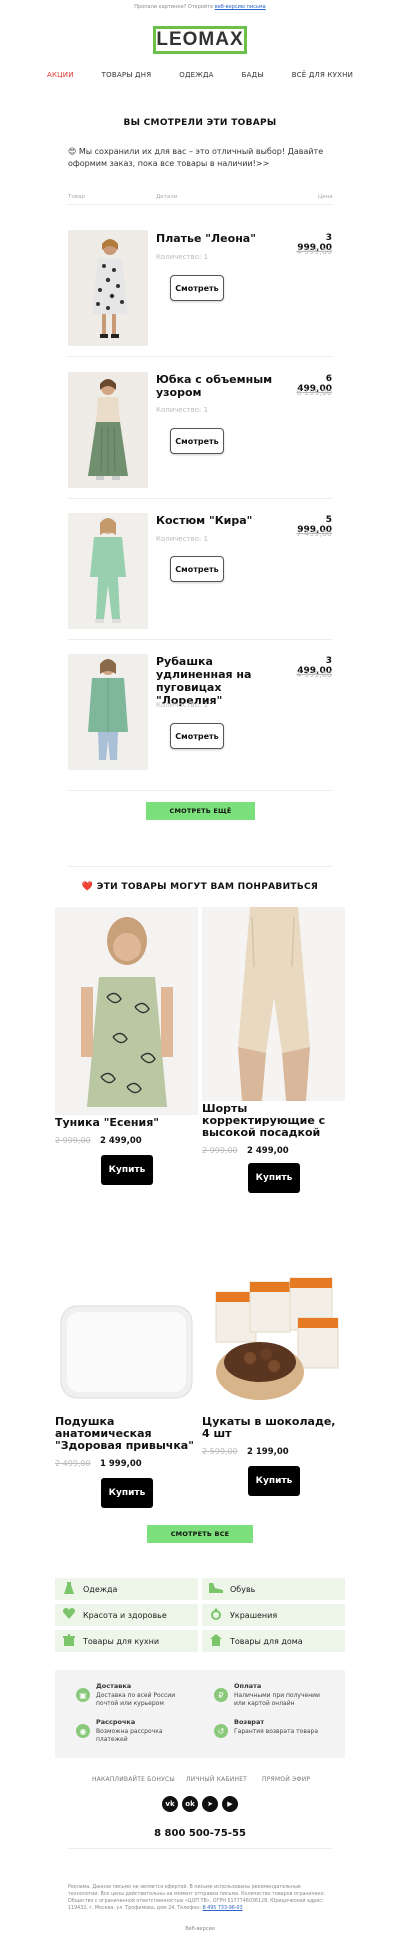  What do you see at coordinates (325, 197) in the screenshot?
I see `col-header-price: Цена` at bounding box center [325, 197].